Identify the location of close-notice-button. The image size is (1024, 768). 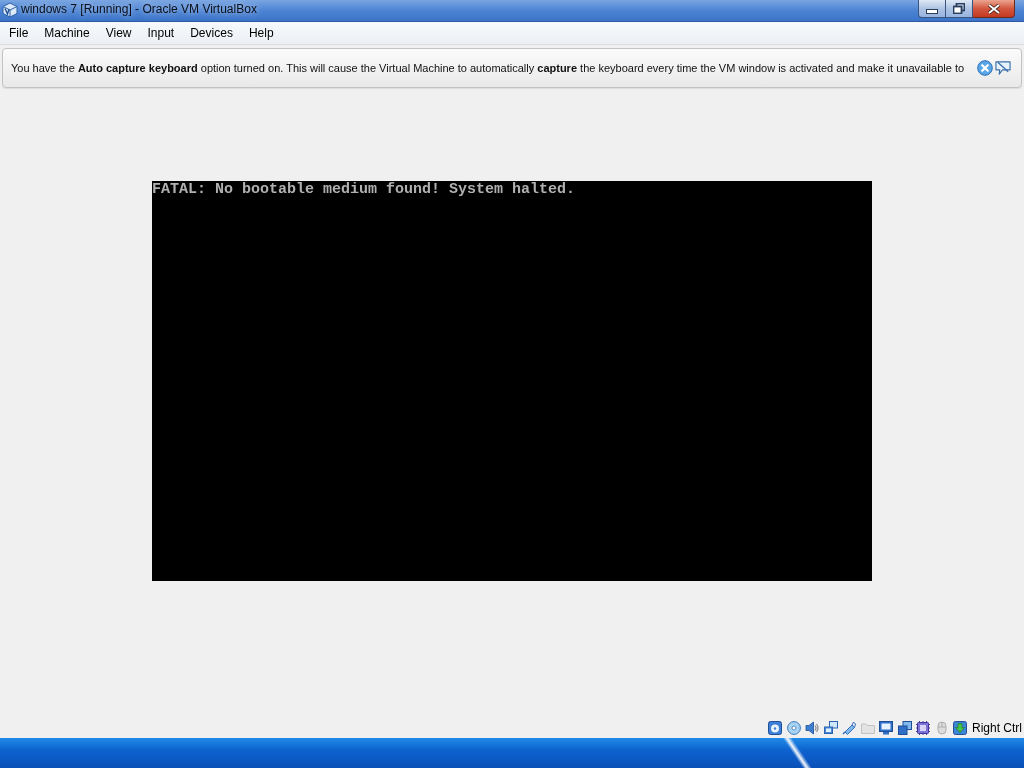
(985, 68).